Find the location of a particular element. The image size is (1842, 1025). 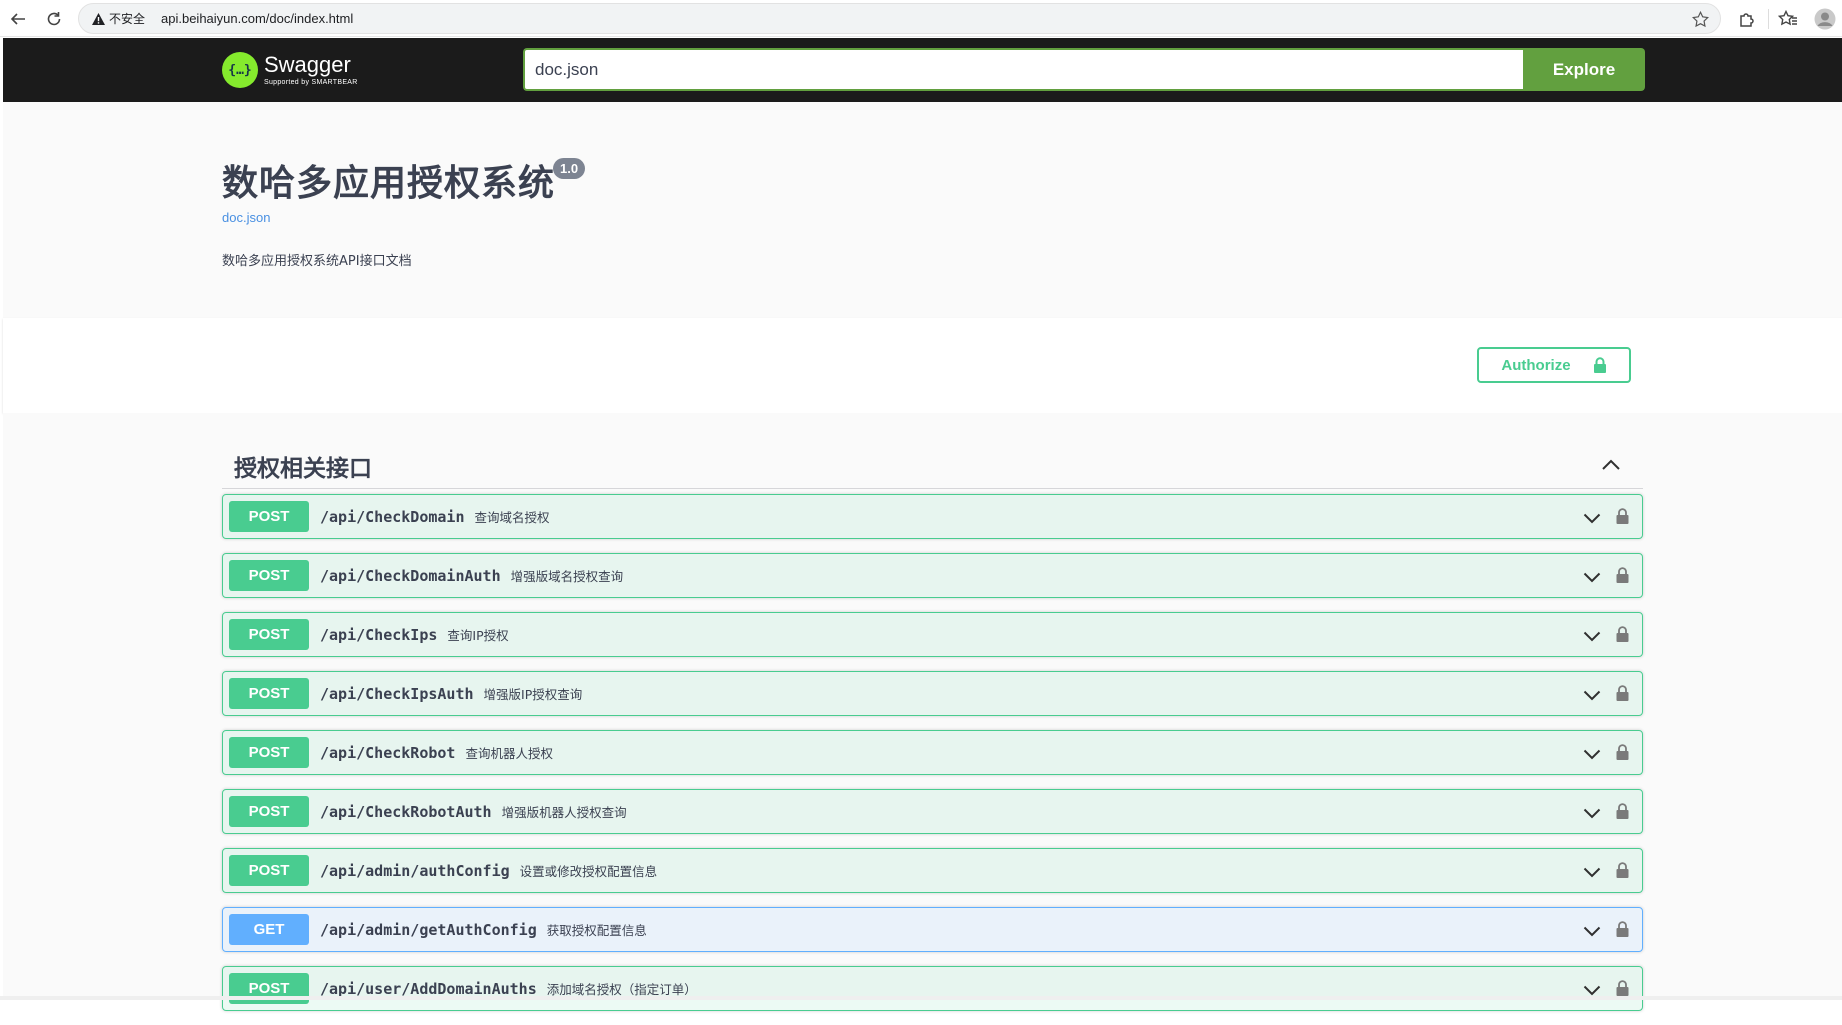

profile-icon is located at coordinates (1825, 19).